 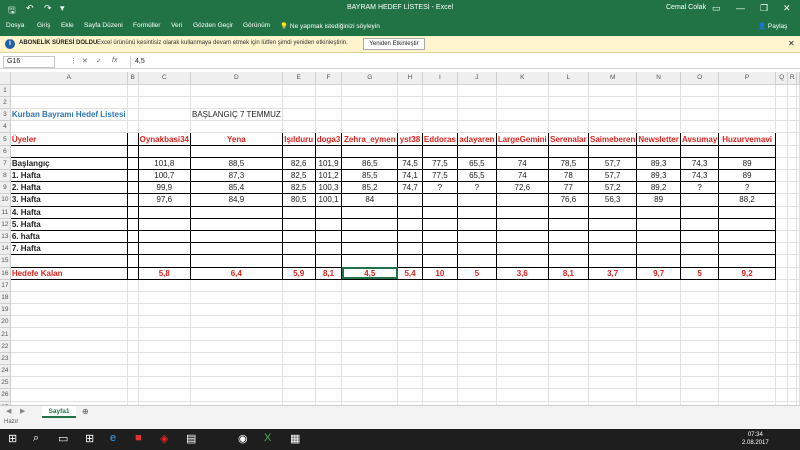 What do you see at coordinates (133, 78) in the screenshot?
I see `column-header: B` at bounding box center [133, 78].